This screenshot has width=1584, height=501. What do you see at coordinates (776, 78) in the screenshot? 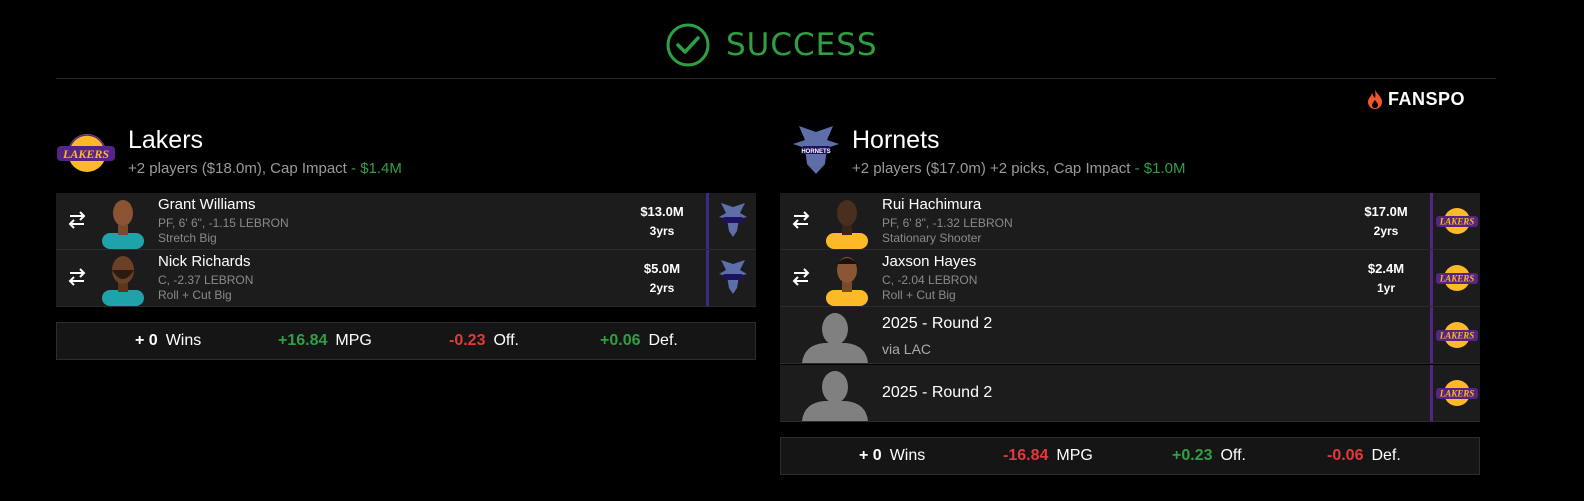
I see `header-divider` at bounding box center [776, 78].